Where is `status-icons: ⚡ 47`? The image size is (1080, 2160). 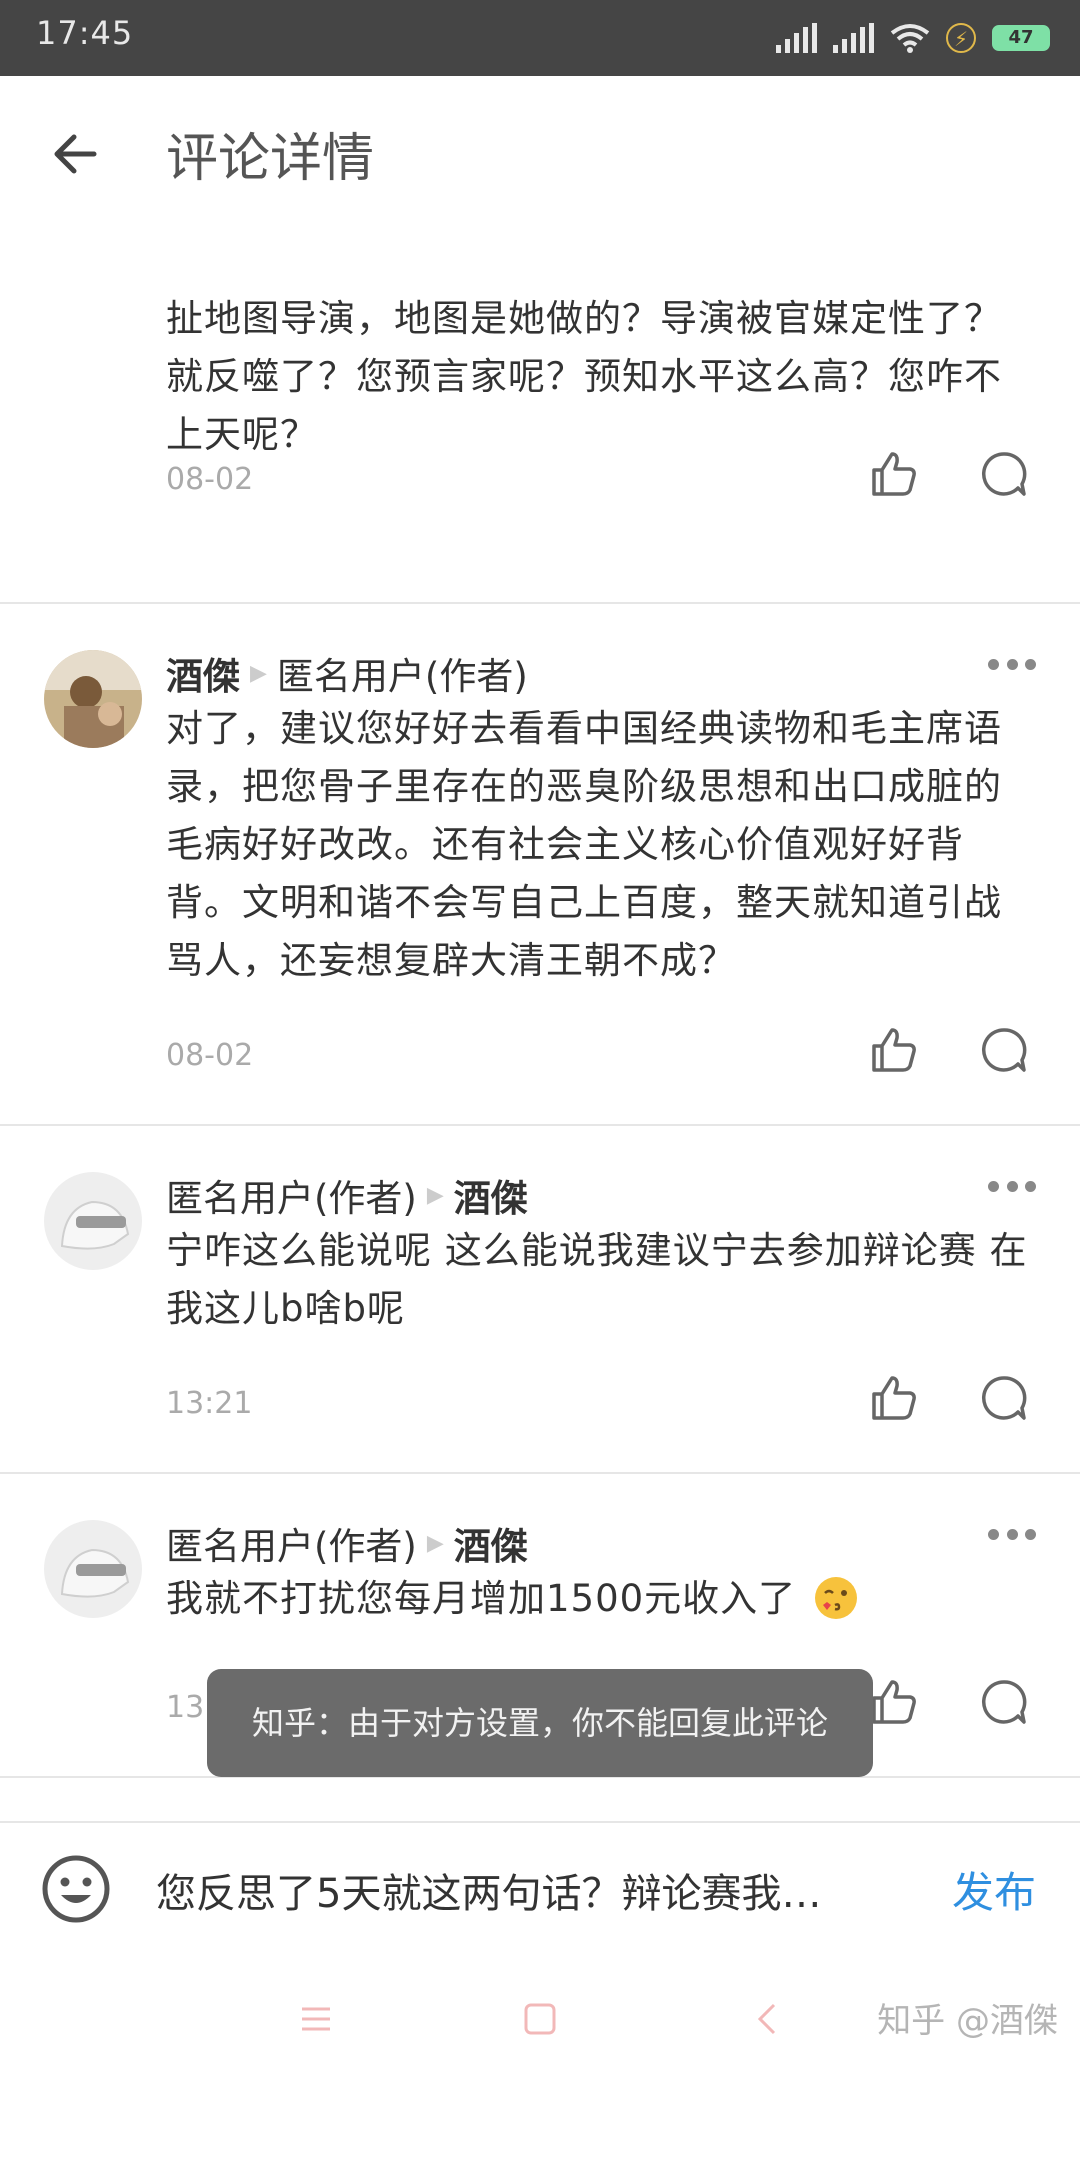
status-icons: ⚡ 47 is located at coordinates (913, 38).